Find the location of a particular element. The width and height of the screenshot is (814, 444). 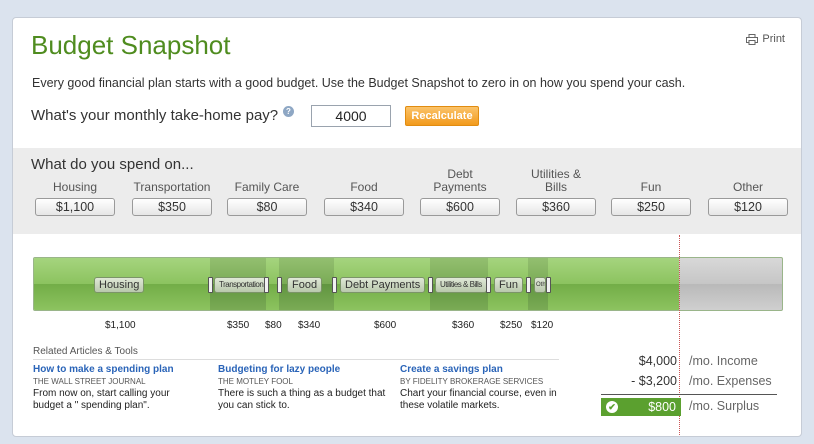

category-housing: Housing $1,100 is located at coordinates (75, 191).